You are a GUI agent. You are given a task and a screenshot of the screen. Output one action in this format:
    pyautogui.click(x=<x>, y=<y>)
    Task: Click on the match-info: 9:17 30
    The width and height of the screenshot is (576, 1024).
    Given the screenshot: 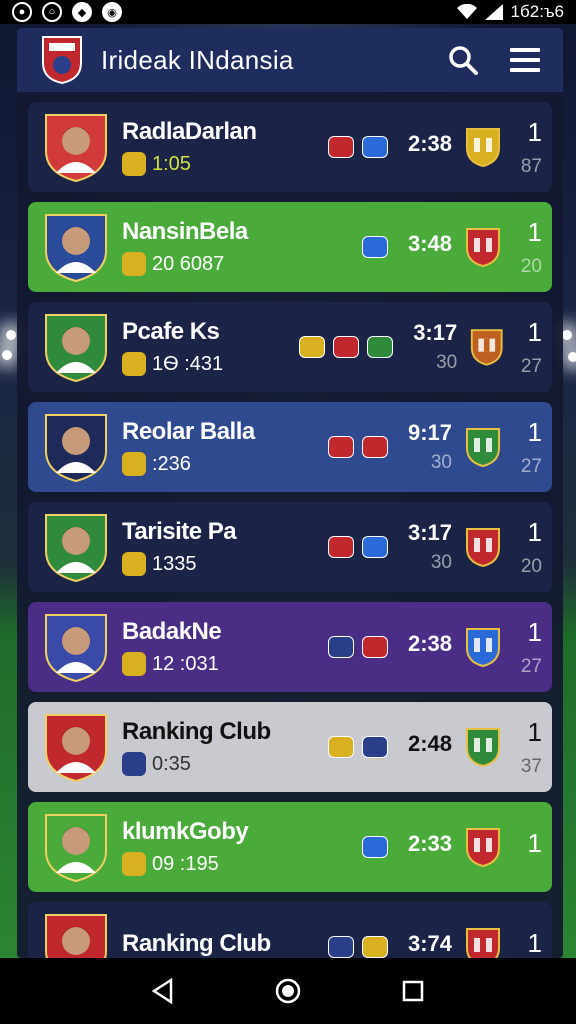 What is the action you would take?
    pyautogui.click(x=382, y=447)
    